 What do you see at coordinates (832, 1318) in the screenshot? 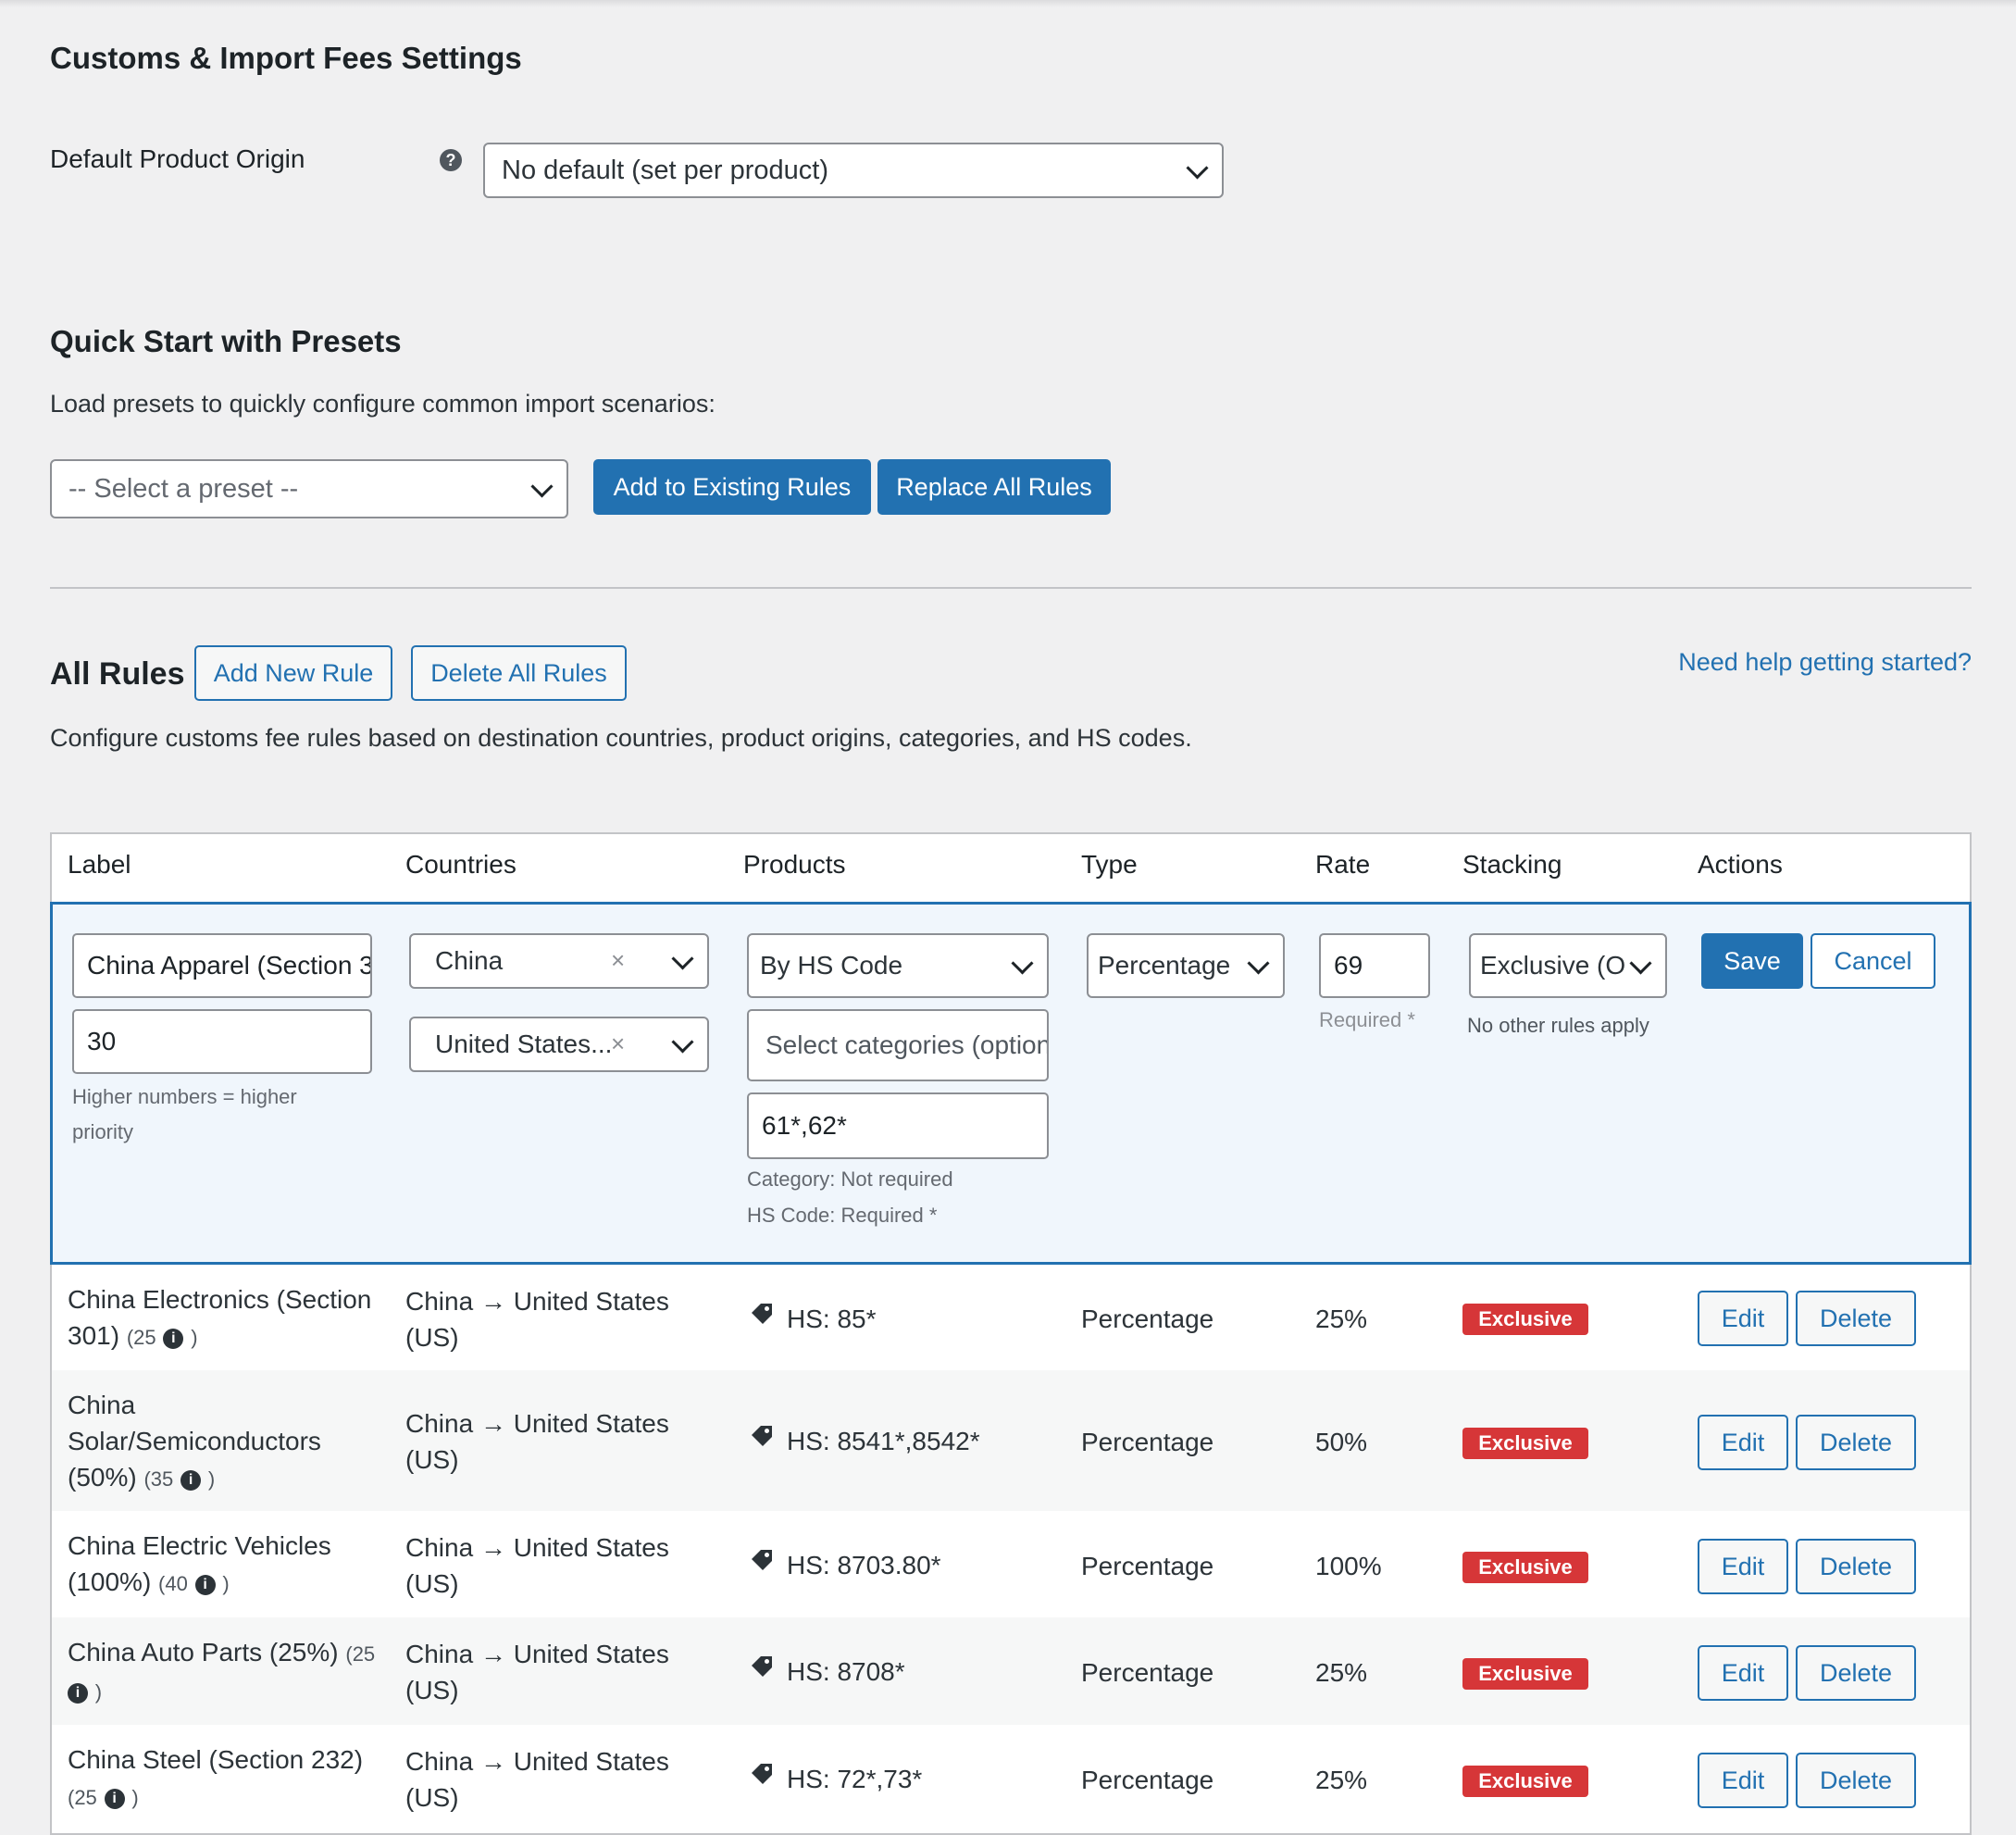
I see `rule-products: HS: 85*` at bounding box center [832, 1318].